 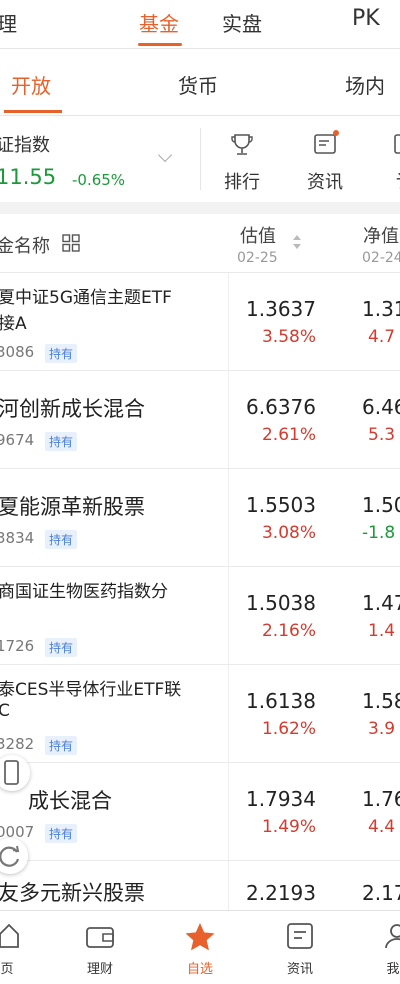 I want to click on wallet-icon, so click(x=100, y=937).